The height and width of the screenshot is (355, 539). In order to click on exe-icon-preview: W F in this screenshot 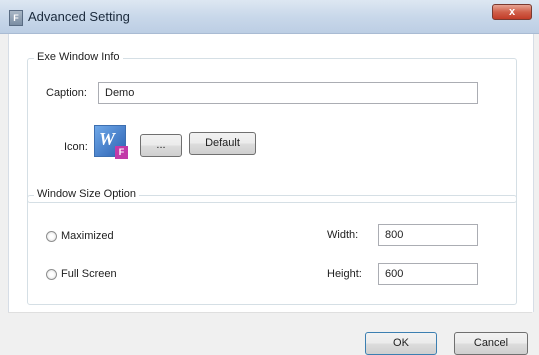, I will do `click(111, 142)`.